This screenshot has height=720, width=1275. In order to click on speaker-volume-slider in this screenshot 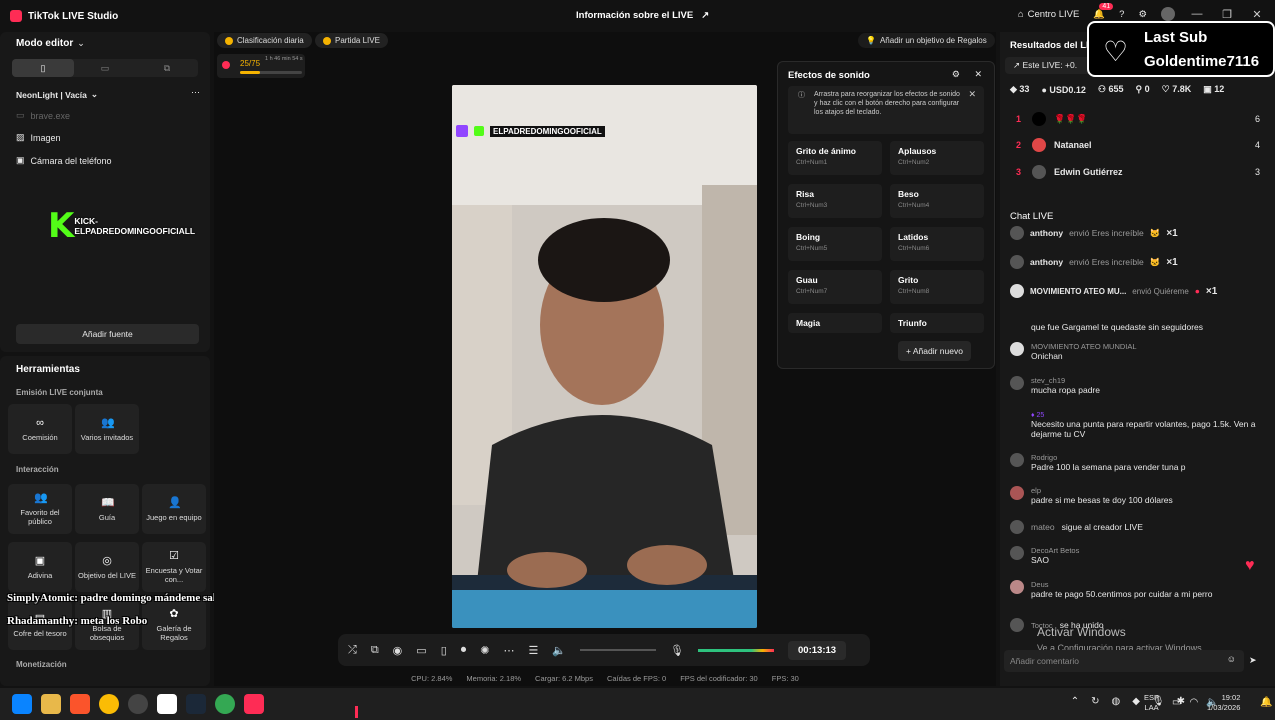, I will do `click(618, 650)`.